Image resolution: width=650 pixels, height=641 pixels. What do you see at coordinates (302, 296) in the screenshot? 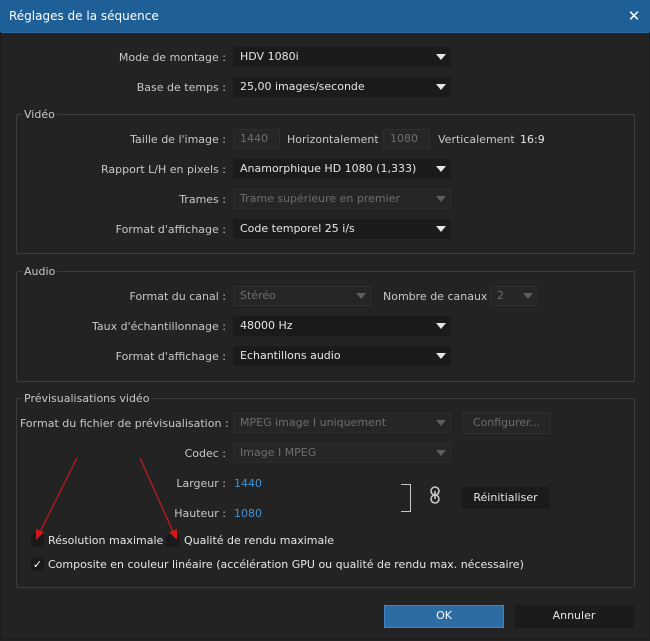
I see `channel-format-select: Stéréo` at bounding box center [302, 296].